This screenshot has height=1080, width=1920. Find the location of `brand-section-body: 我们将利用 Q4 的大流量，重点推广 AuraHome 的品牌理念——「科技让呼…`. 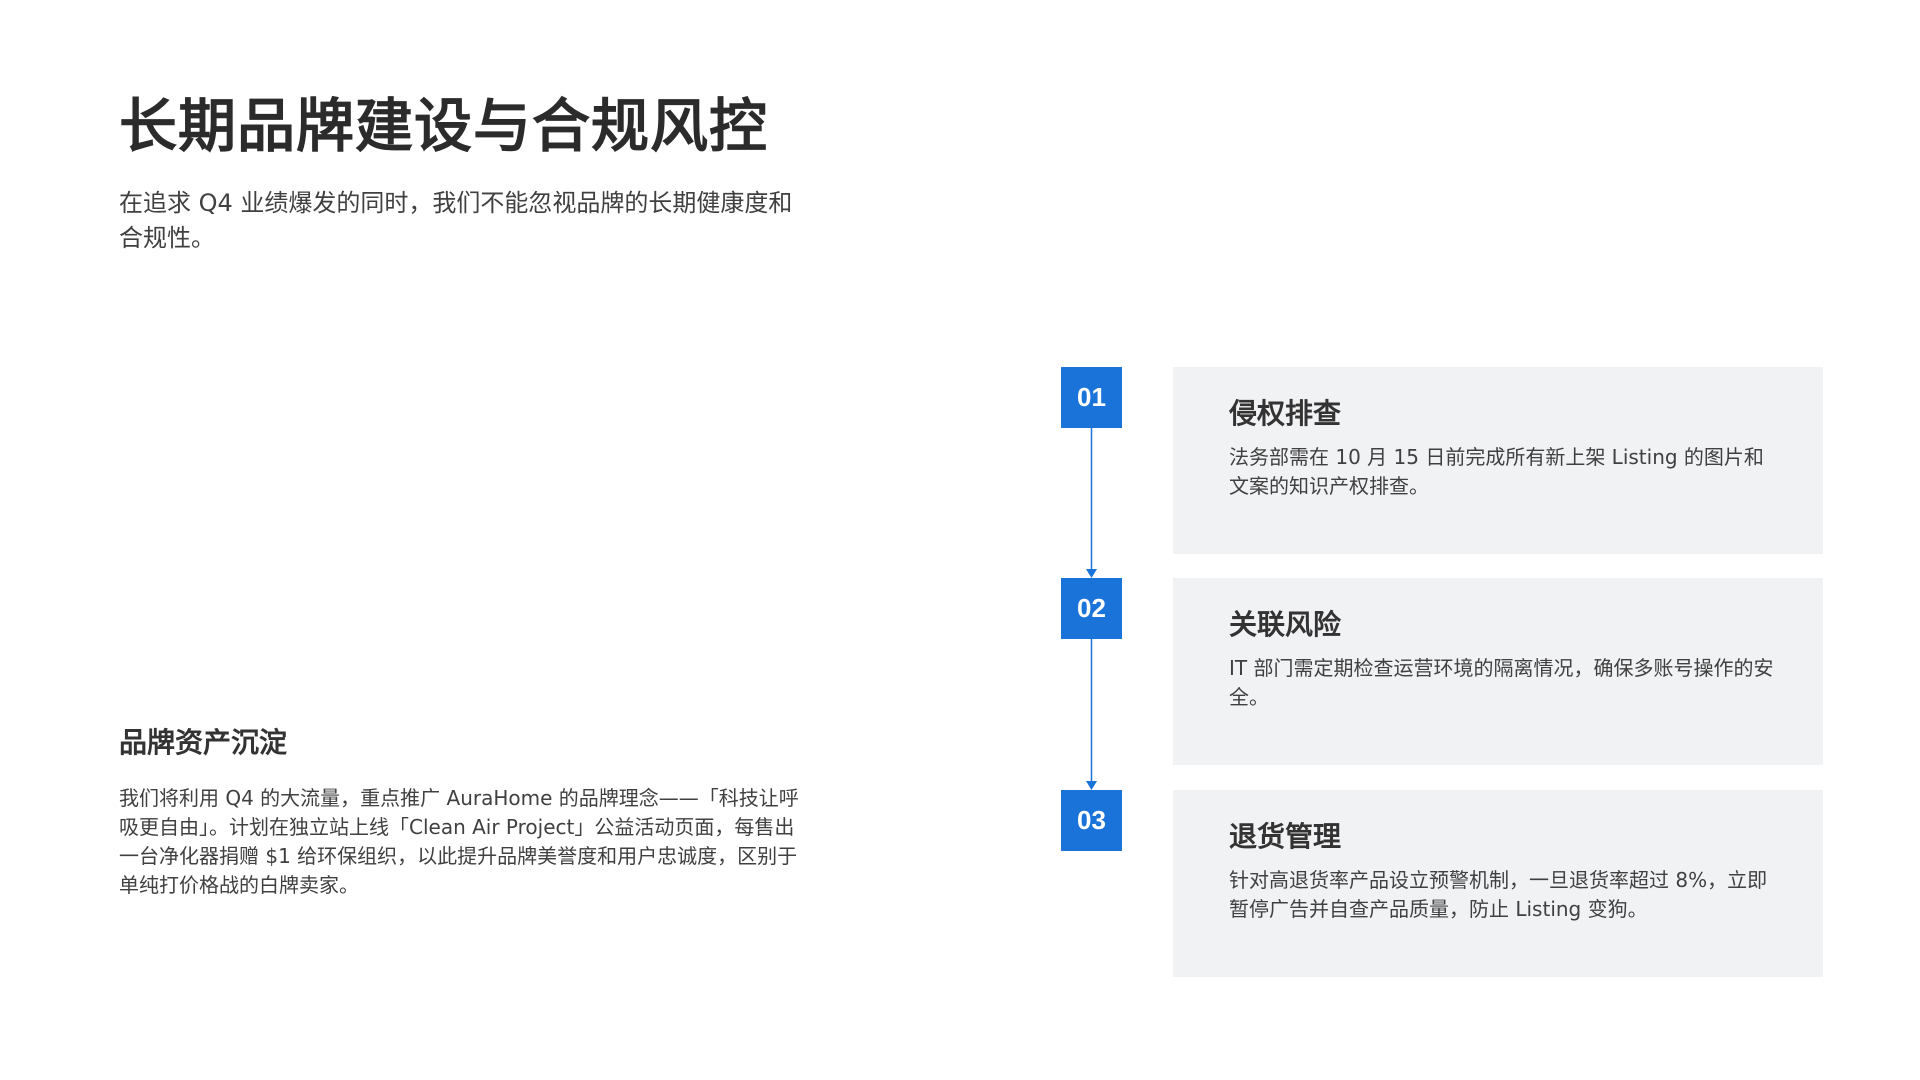

brand-section-body: 我们将利用 Q4 的大流量，重点推广 AuraHome 的品牌理念——「科技让呼… is located at coordinates (459, 841).